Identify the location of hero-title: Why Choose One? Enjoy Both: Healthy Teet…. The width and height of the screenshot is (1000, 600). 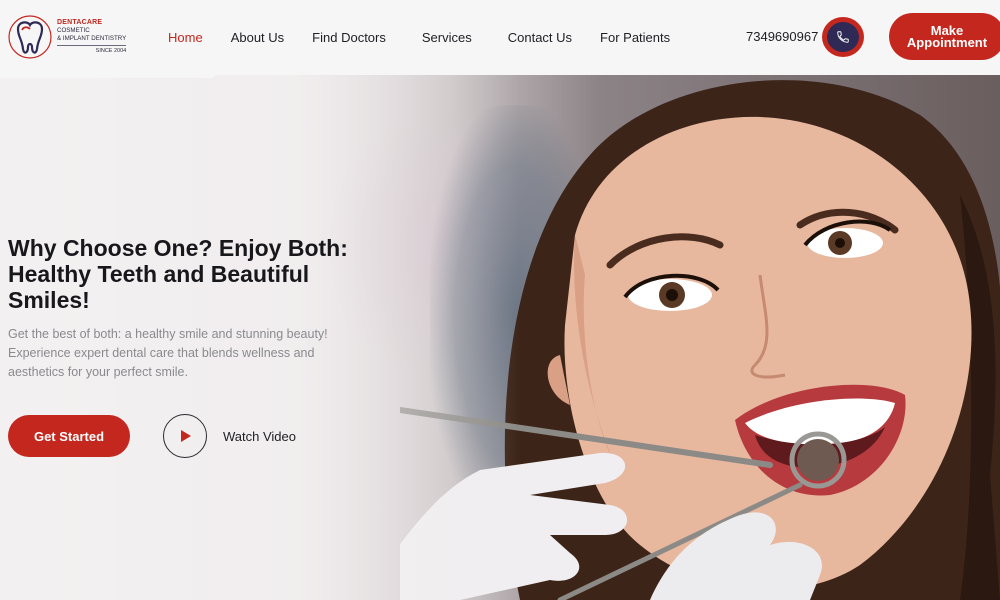
(178, 274).